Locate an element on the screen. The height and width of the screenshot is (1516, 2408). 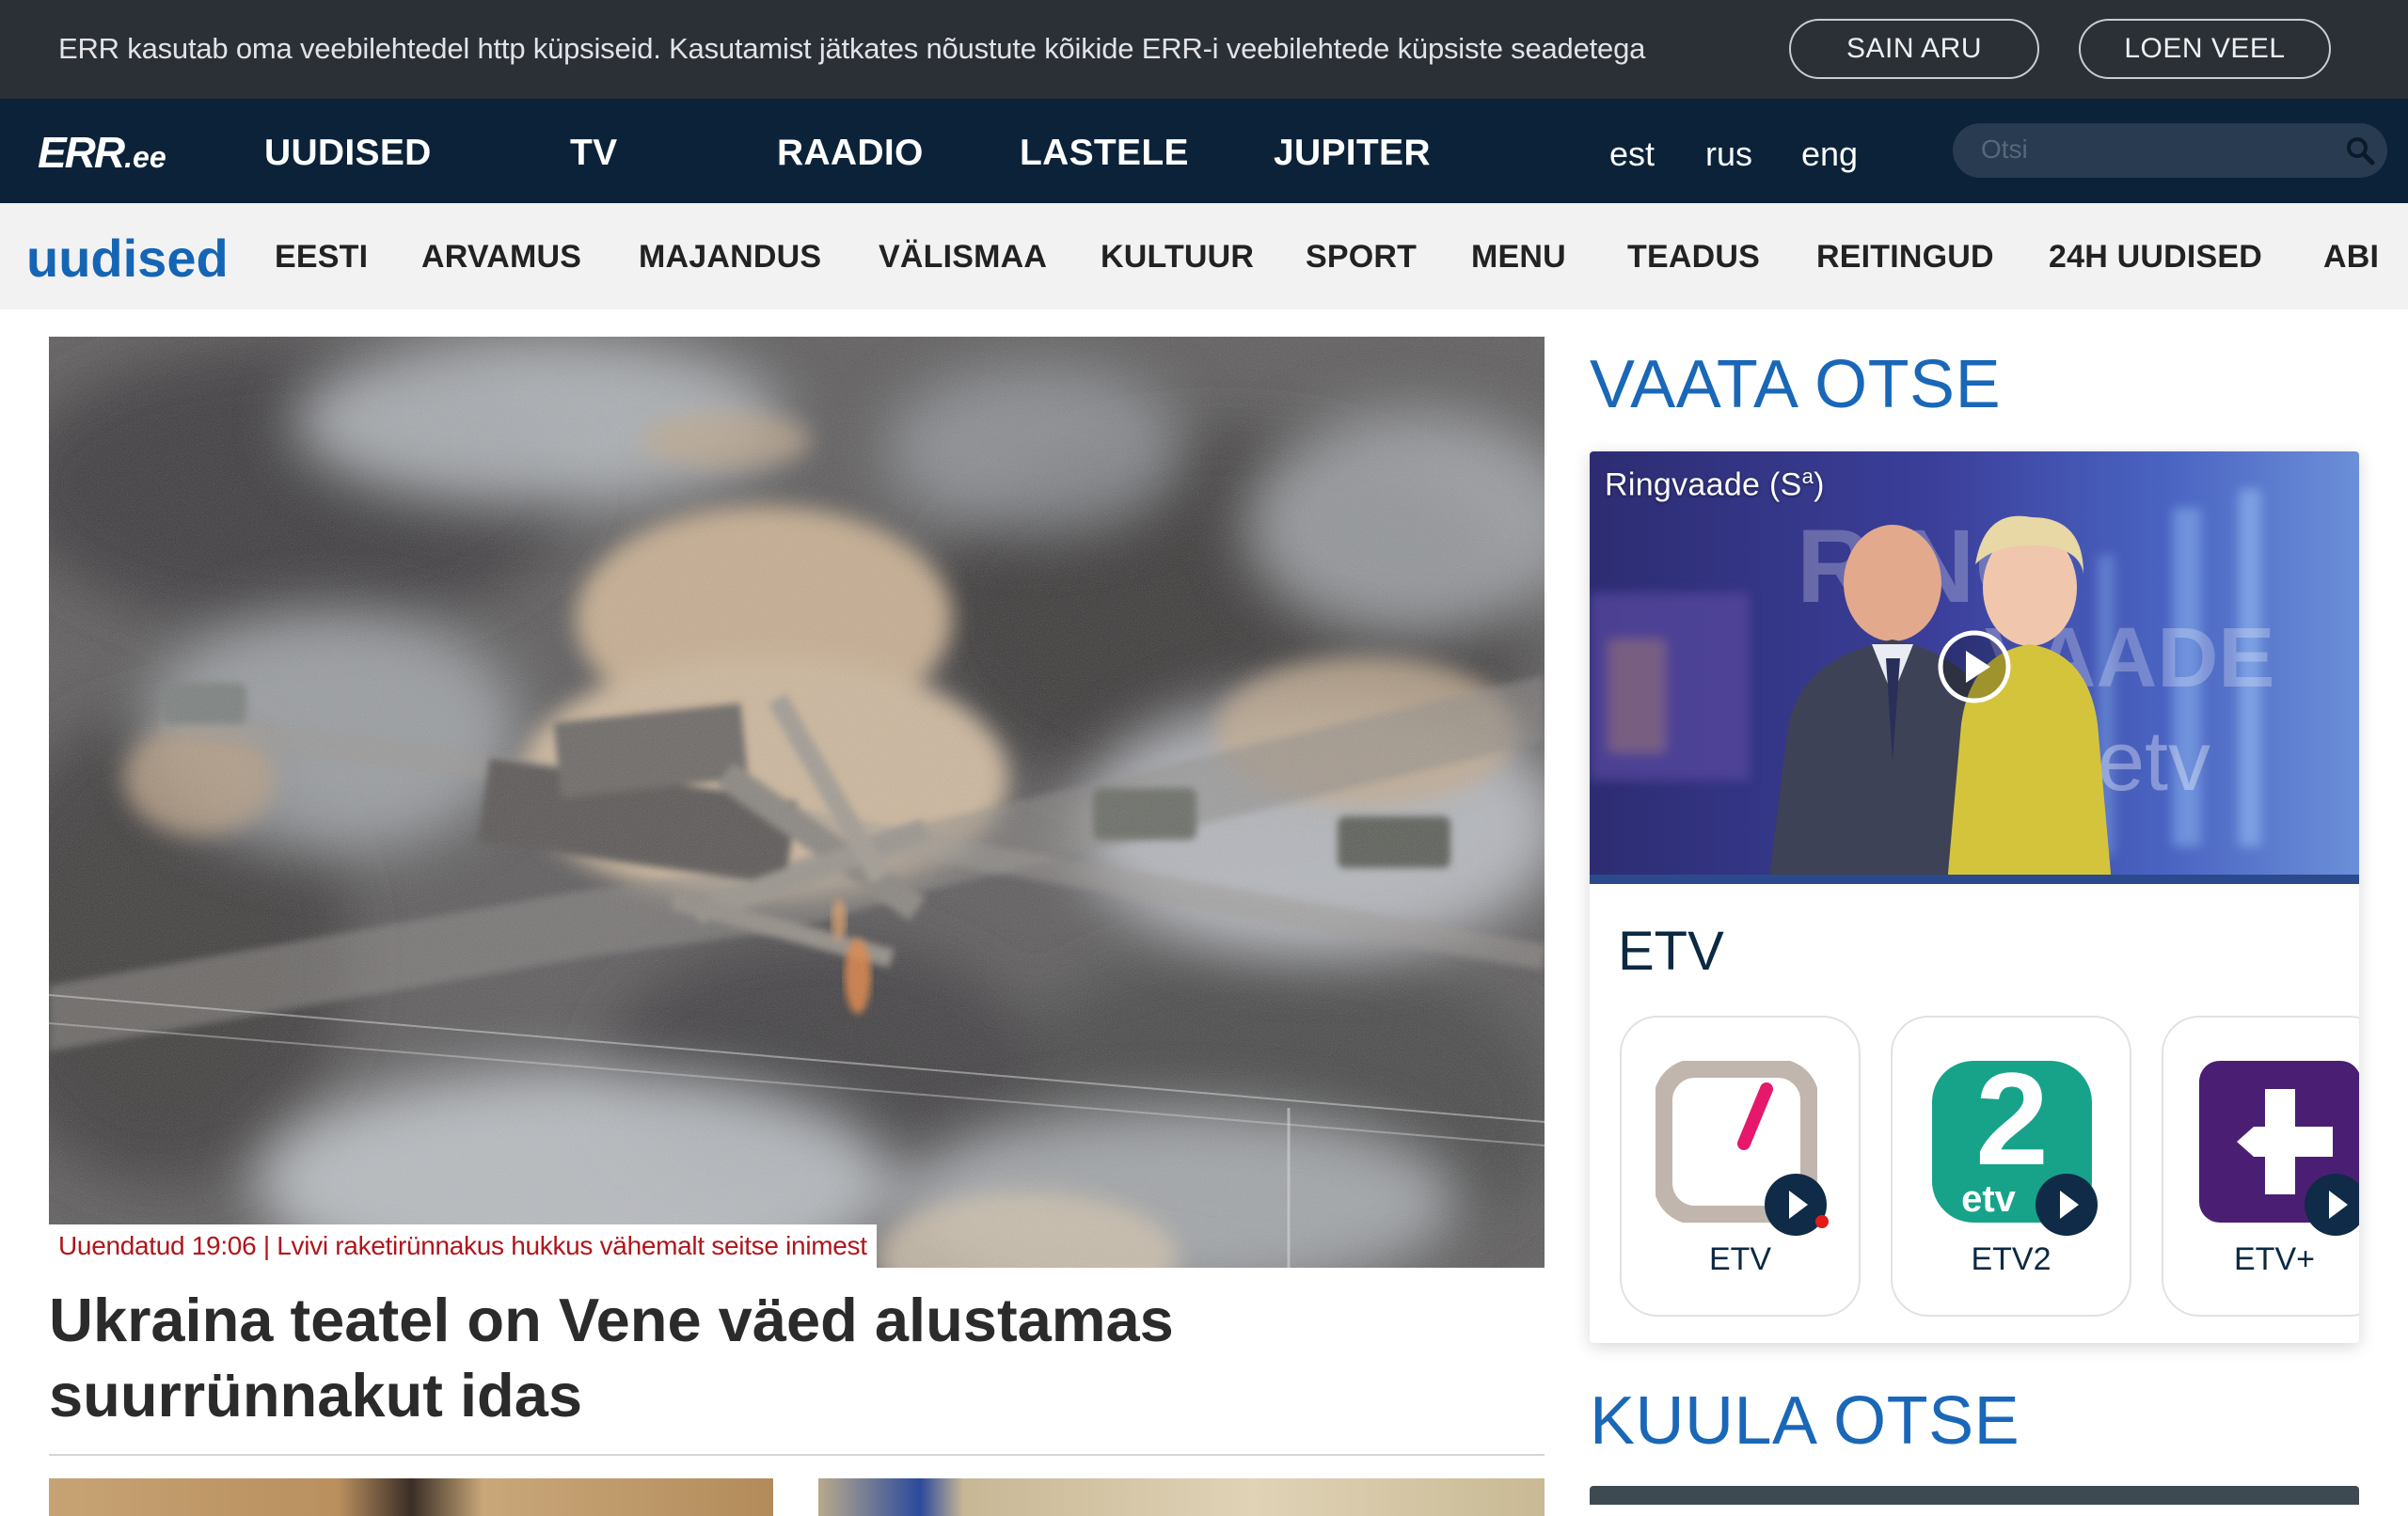
channel-name: ETV is located at coordinates (1671, 951).